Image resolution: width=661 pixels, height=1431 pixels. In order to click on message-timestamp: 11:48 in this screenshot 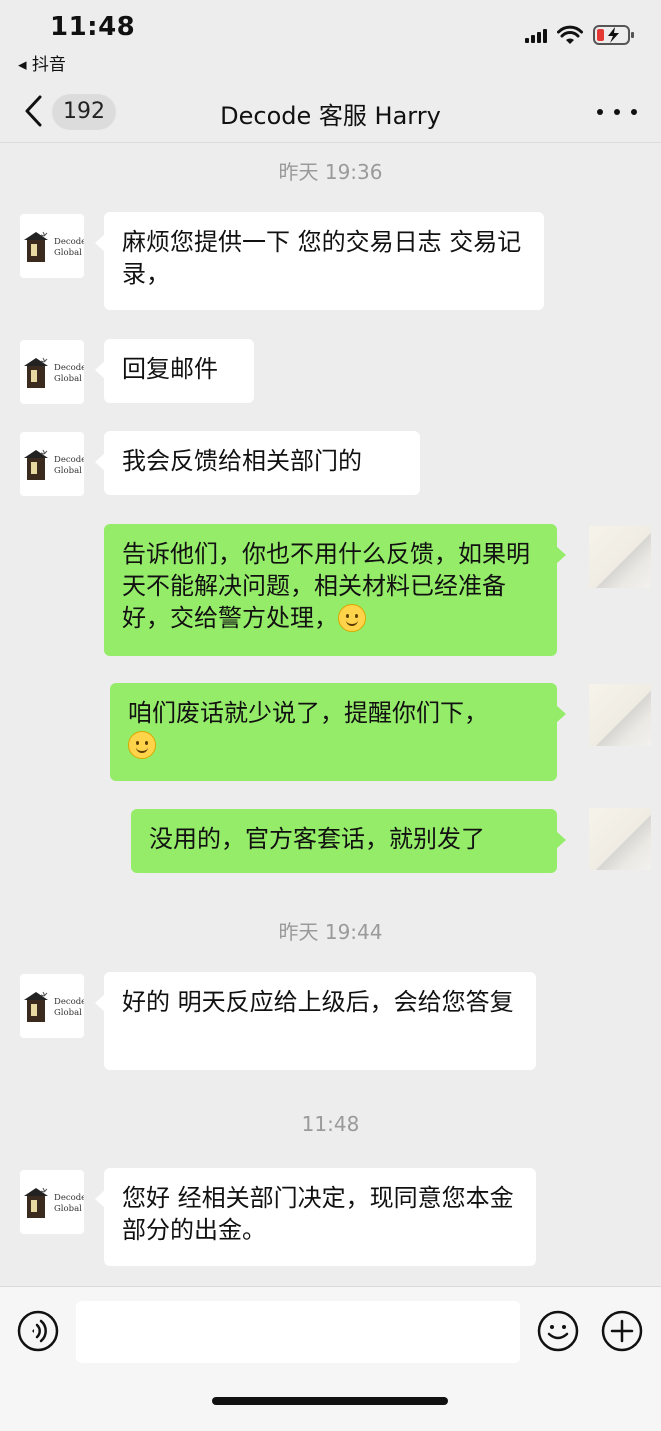, I will do `click(330, 1124)`.